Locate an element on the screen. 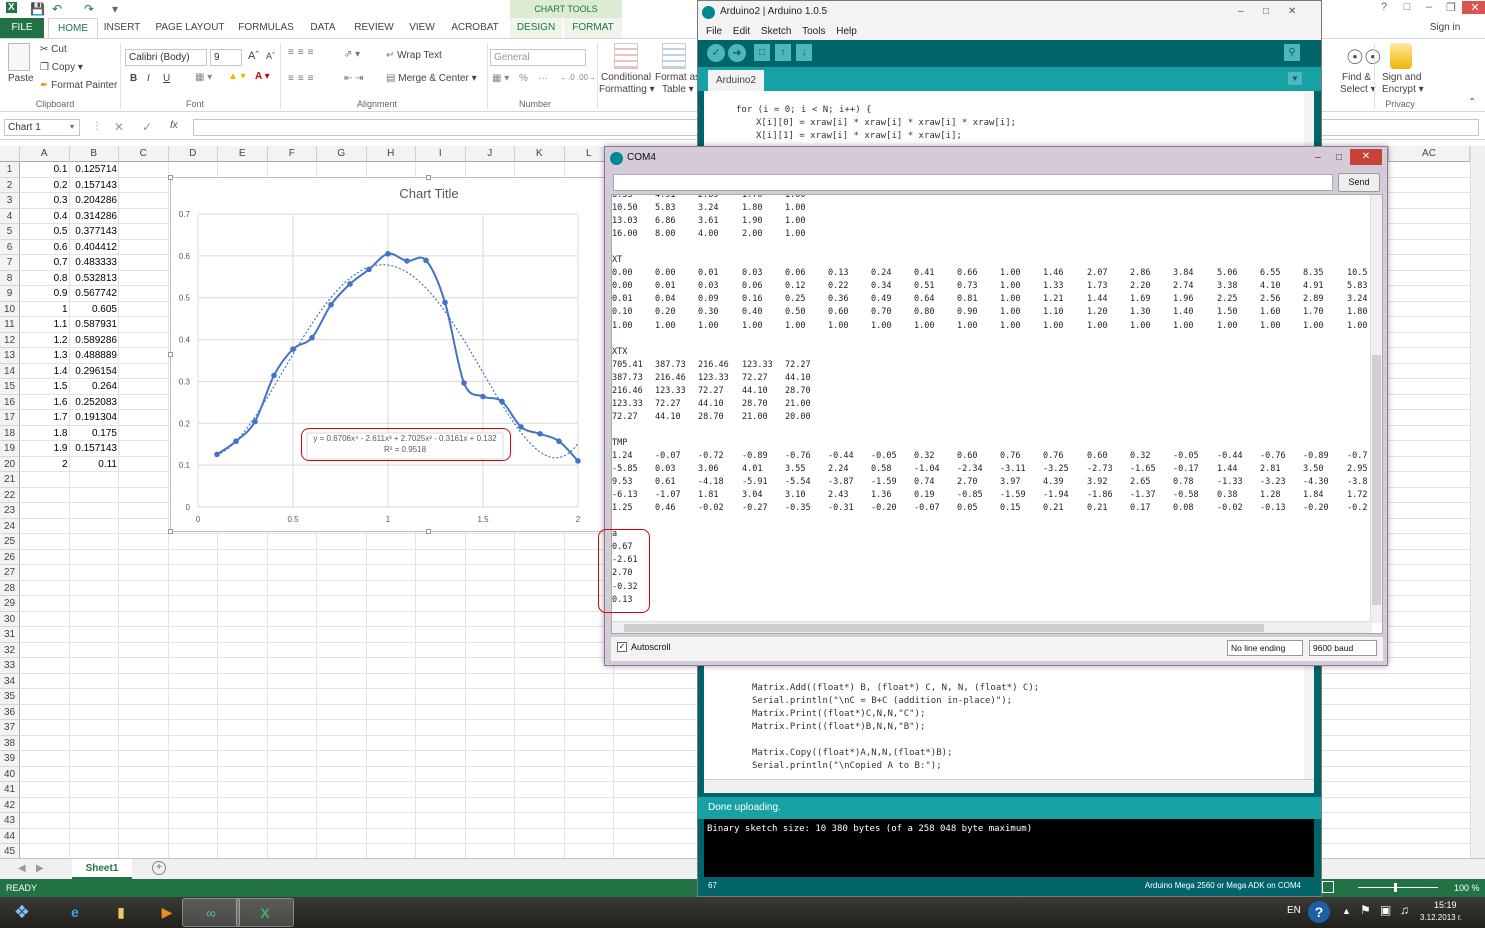 The height and width of the screenshot is (928, 1485). percent-button: % is located at coordinates (523, 78).